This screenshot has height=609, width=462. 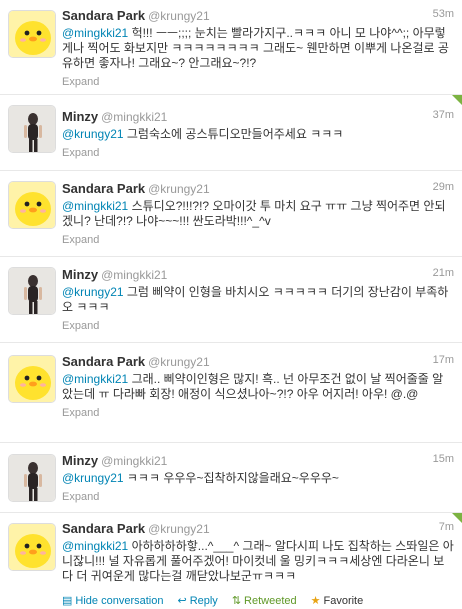 I want to click on favorite-button: ★ Favorite, so click(x=337, y=601).